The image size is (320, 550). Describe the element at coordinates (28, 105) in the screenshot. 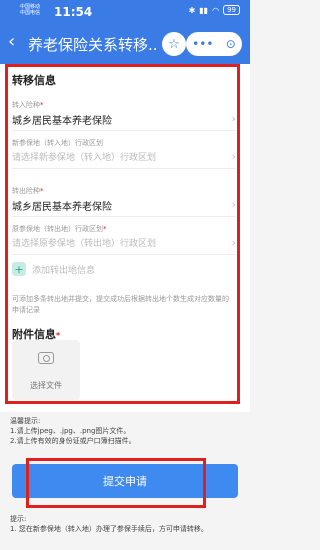

I see `in-type-label: 转入险种*` at that location.